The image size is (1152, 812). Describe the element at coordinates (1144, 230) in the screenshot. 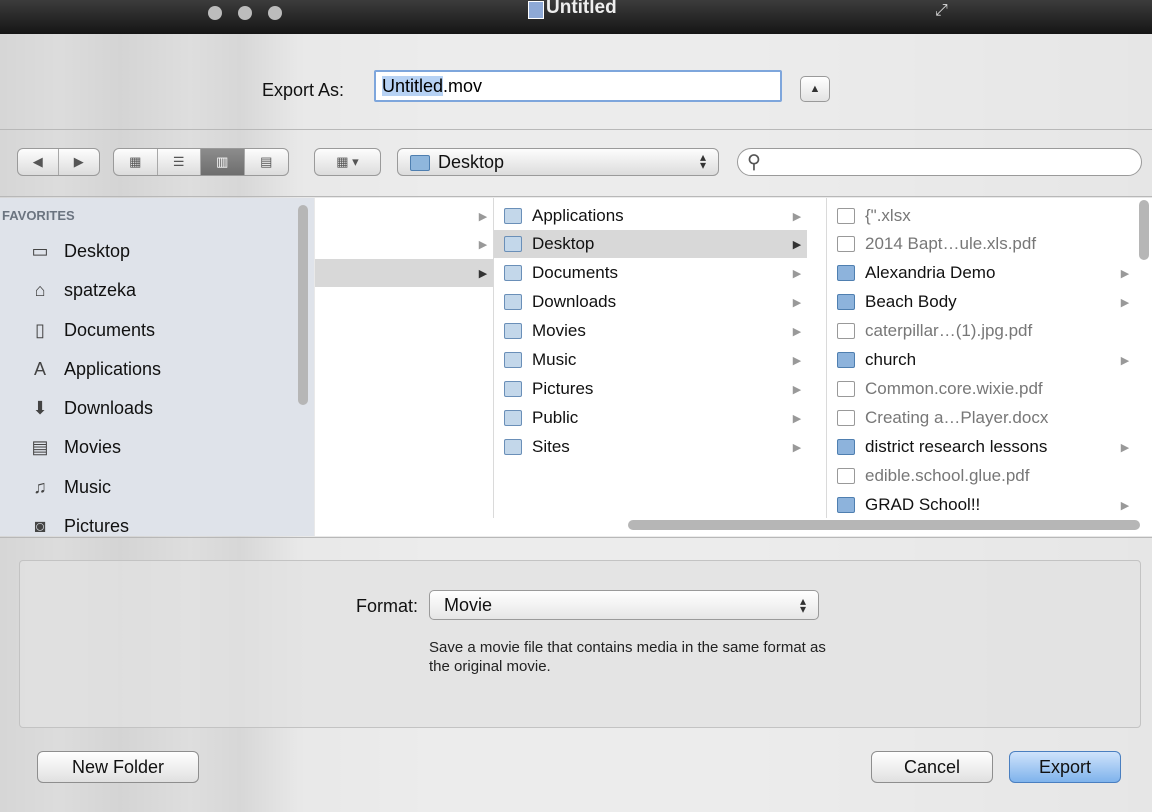

I see `vertical-scrollbar` at that location.